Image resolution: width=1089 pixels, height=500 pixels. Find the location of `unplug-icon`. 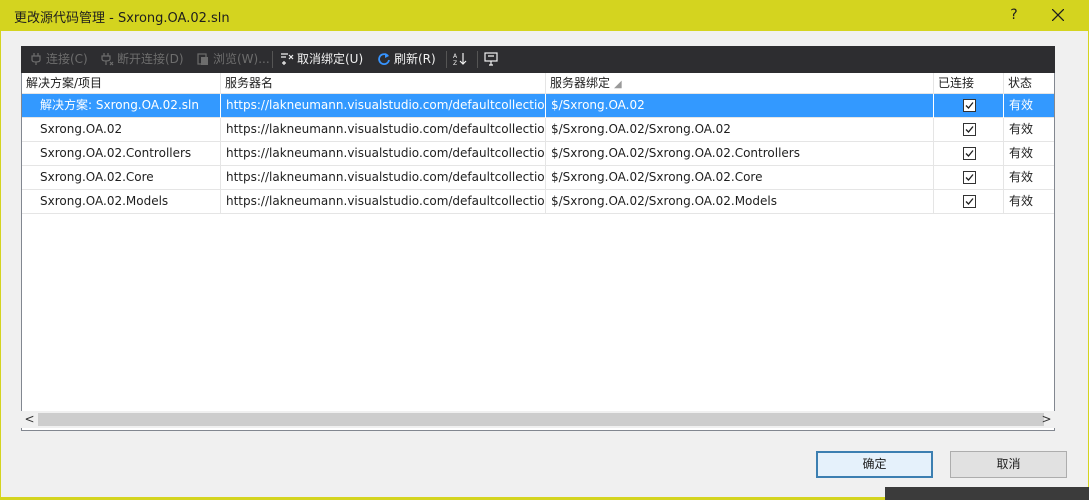

unplug-icon is located at coordinates (107, 59).